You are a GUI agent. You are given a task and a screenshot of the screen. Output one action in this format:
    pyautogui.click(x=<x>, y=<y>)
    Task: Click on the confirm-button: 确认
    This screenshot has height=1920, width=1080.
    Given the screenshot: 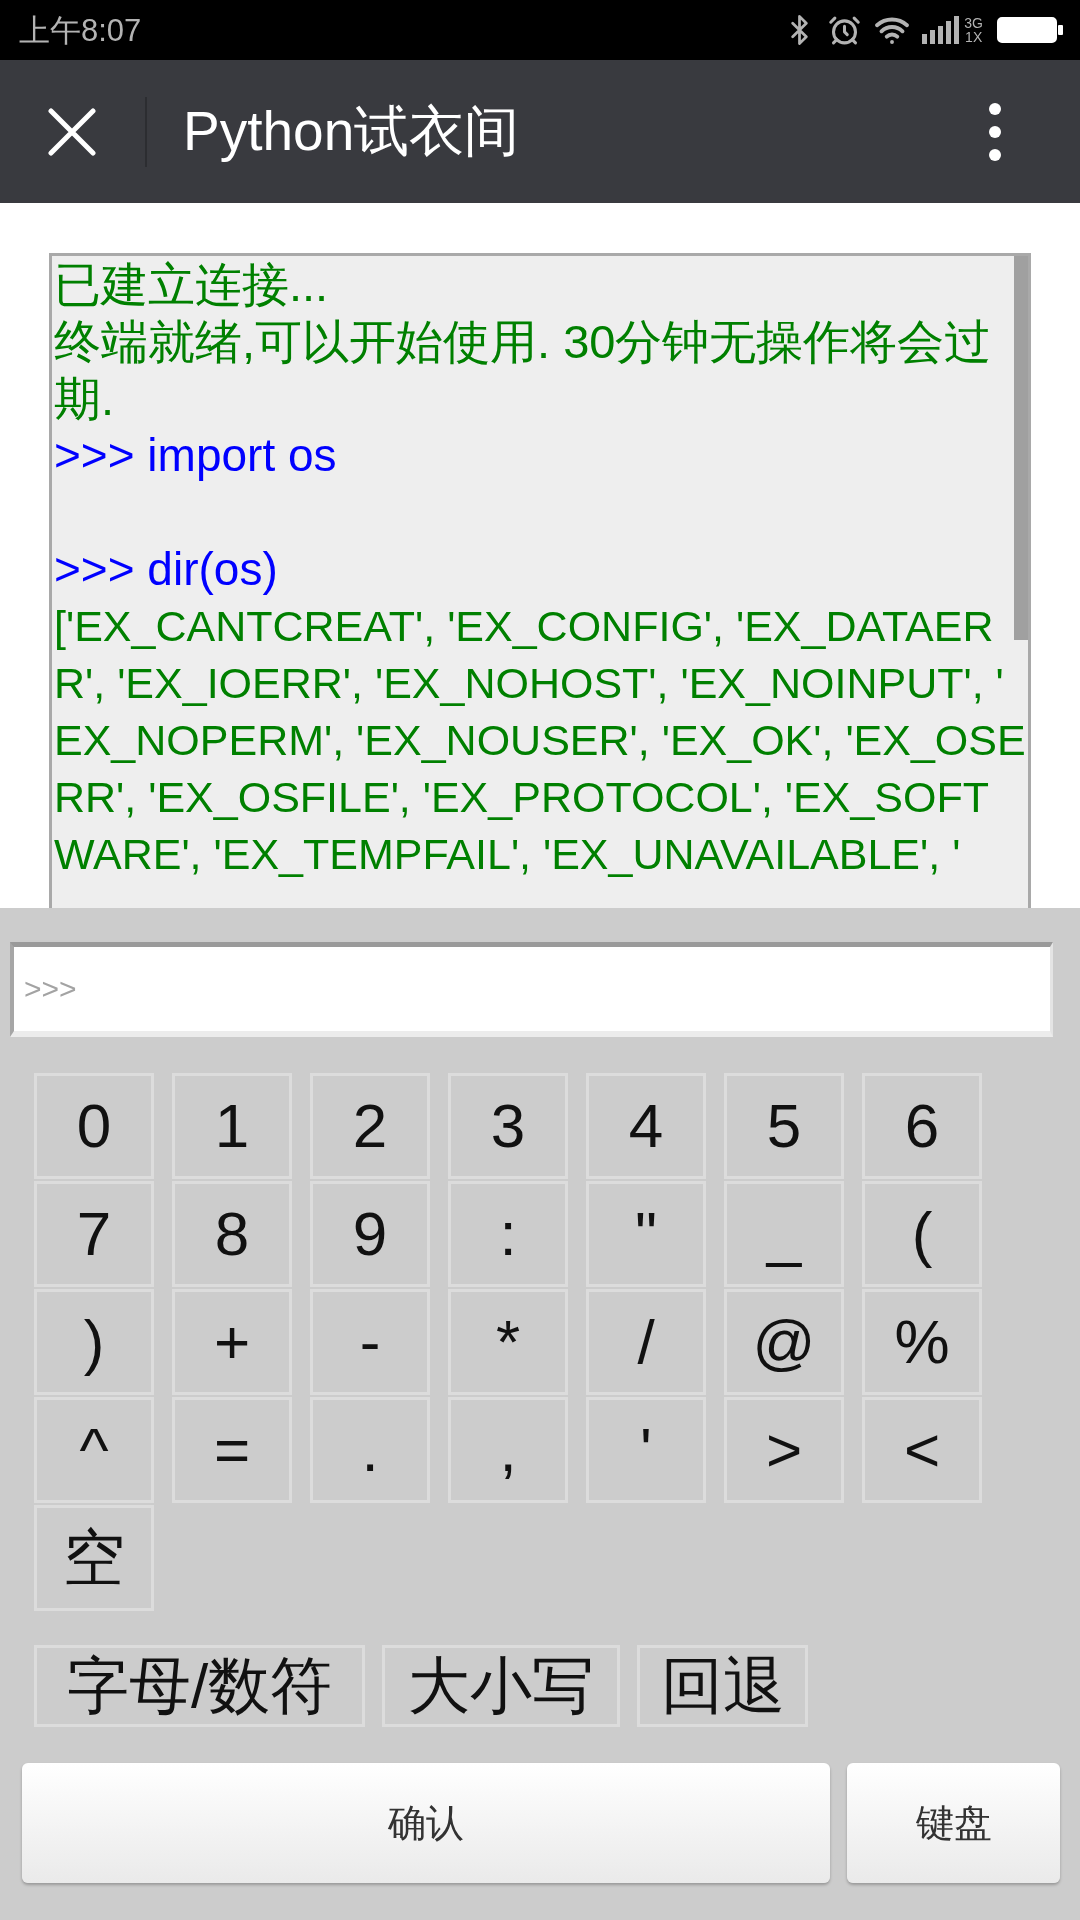 What is the action you would take?
    pyautogui.click(x=426, y=1823)
    